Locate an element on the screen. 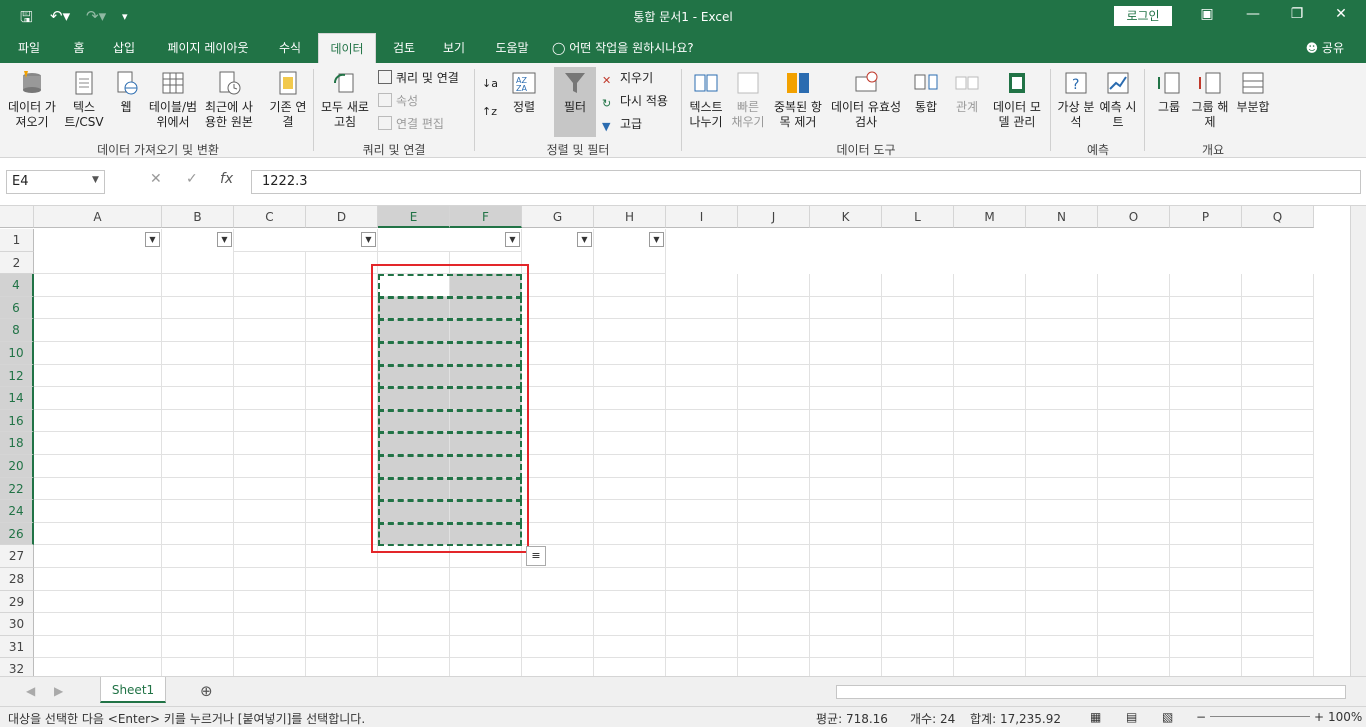 This screenshot has height=727, width=1366. text-to-columns-button: 텍스트 나누기 is located at coordinates (706, 99).